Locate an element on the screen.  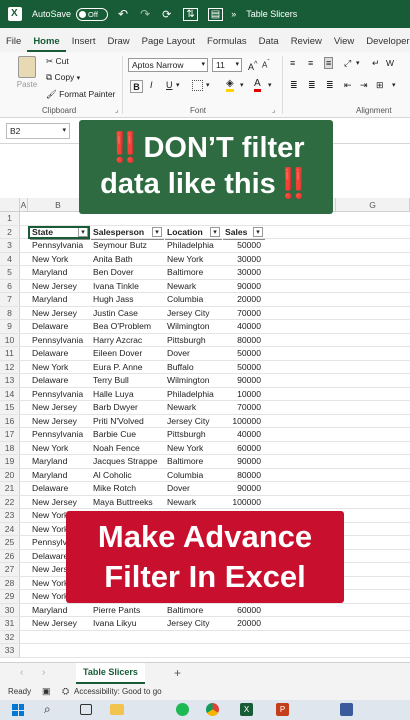
table-cell: Ivana Likyu is located at coordinates (127, 624).